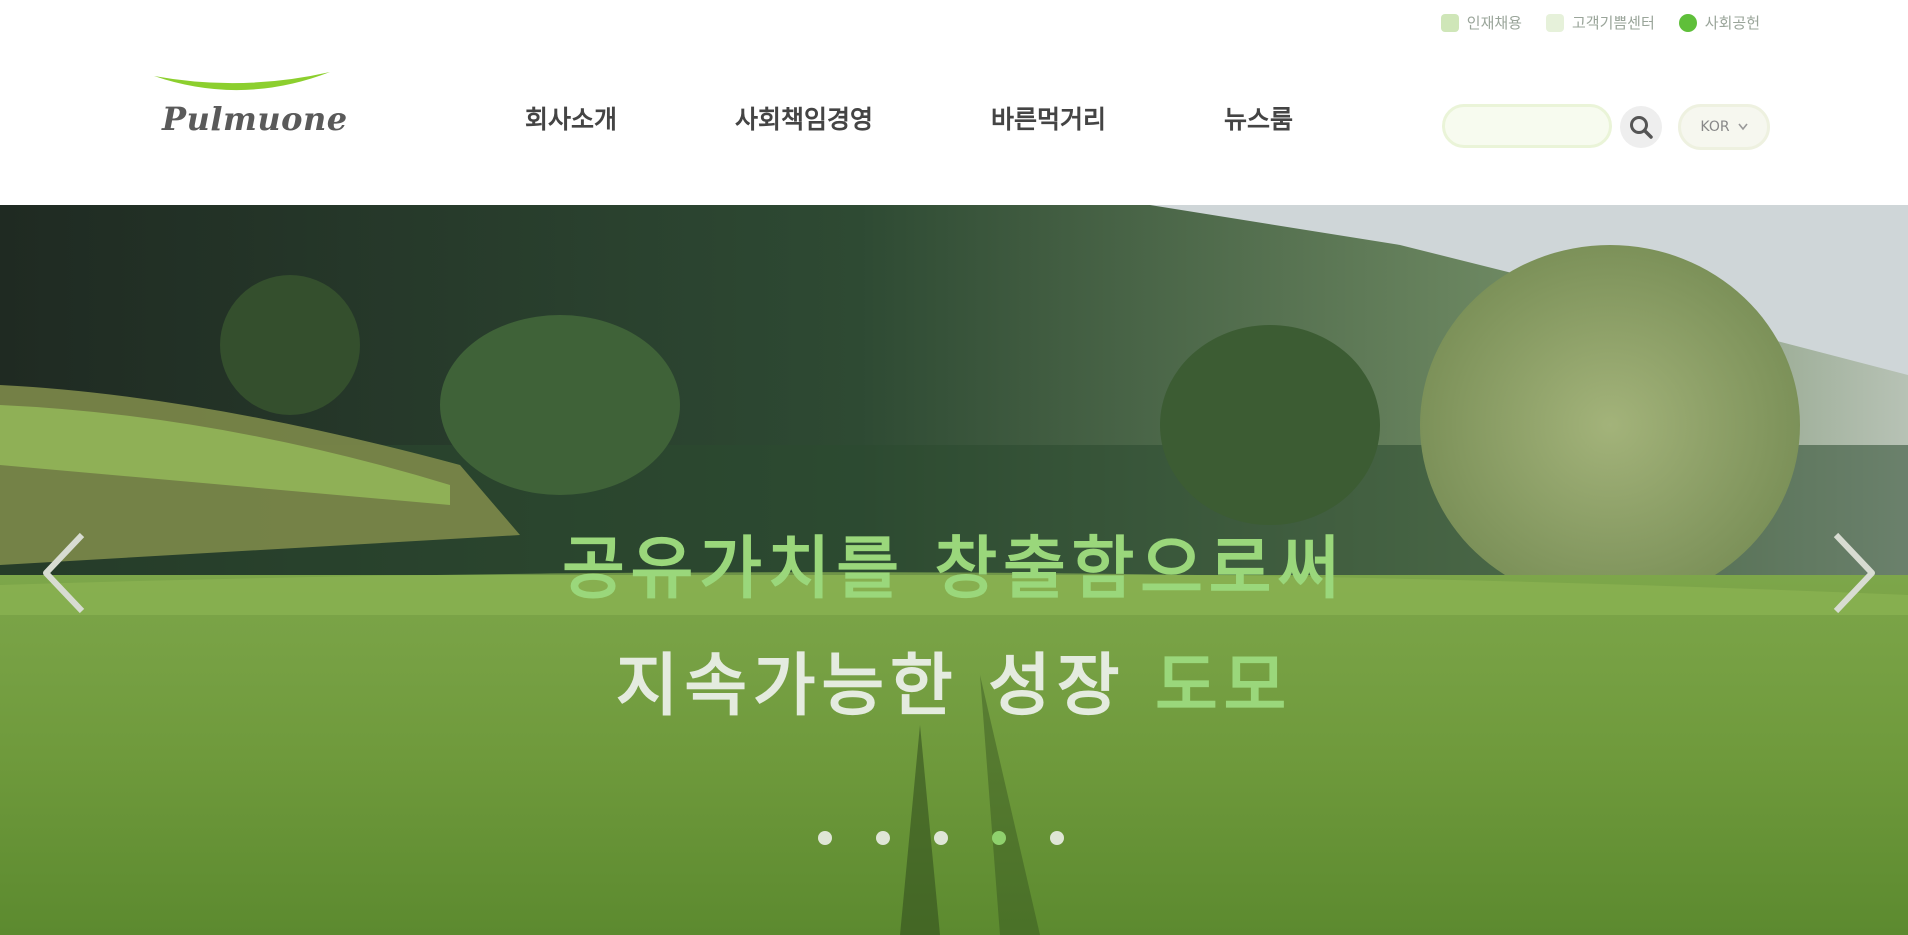 This screenshot has height=935, width=1908. Describe the element at coordinates (571, 118) in the screenshot. I see `nav-item-company: 회사소개` at that location.